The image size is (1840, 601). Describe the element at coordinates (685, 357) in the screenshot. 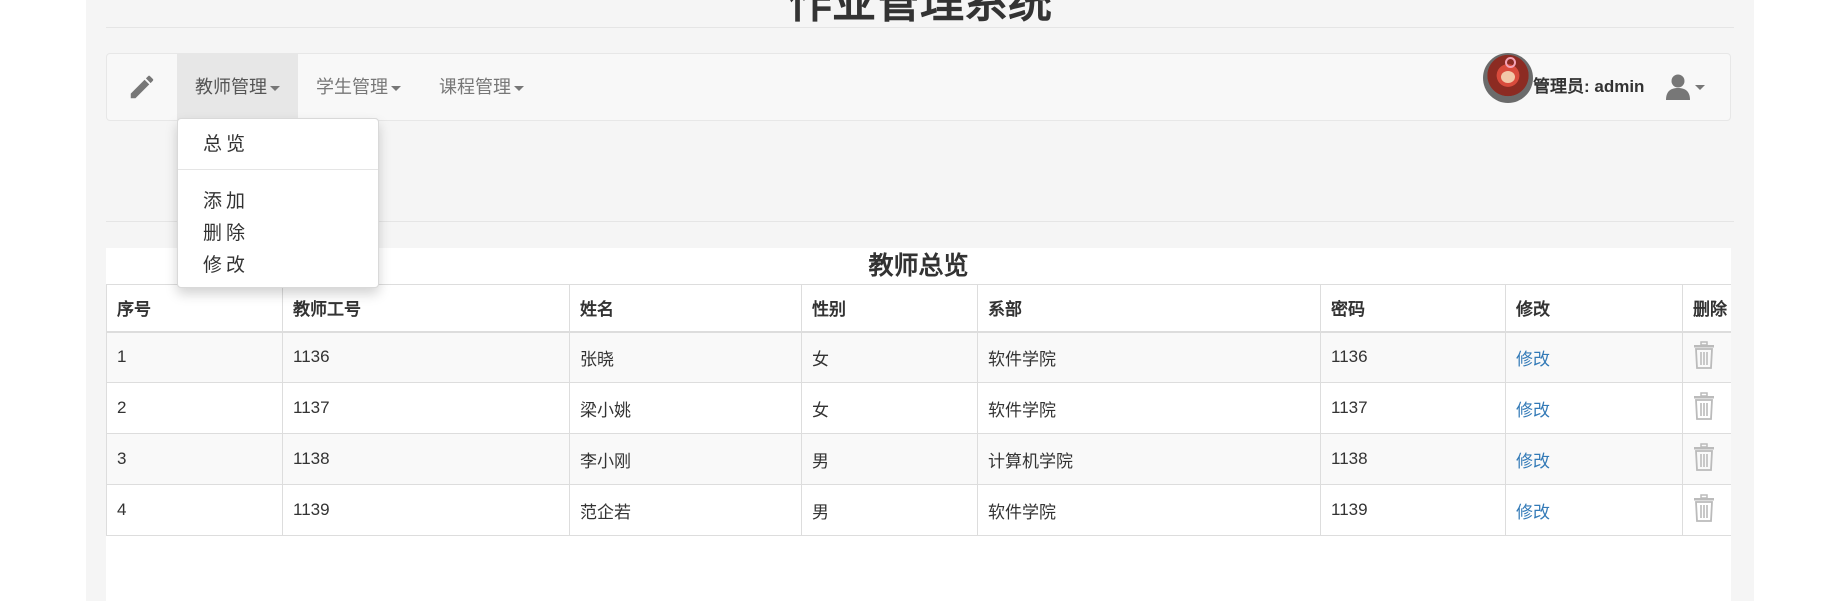

I see `cell-name: 张晓` at that location.